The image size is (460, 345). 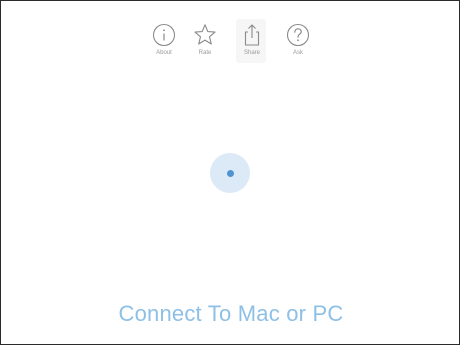 I want to click on rate-label: Rate, so click(x=205, y=53).